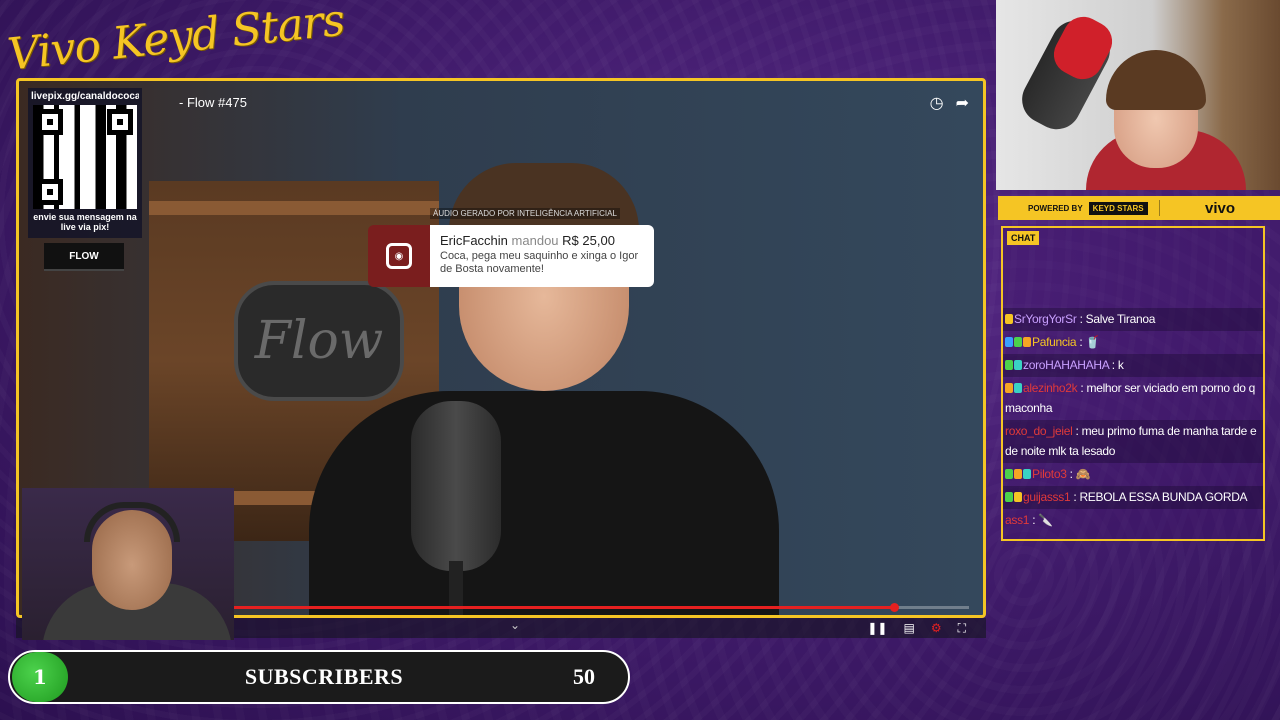  I want to click on fullscreen-icon: ⛶, so click(962, 628).